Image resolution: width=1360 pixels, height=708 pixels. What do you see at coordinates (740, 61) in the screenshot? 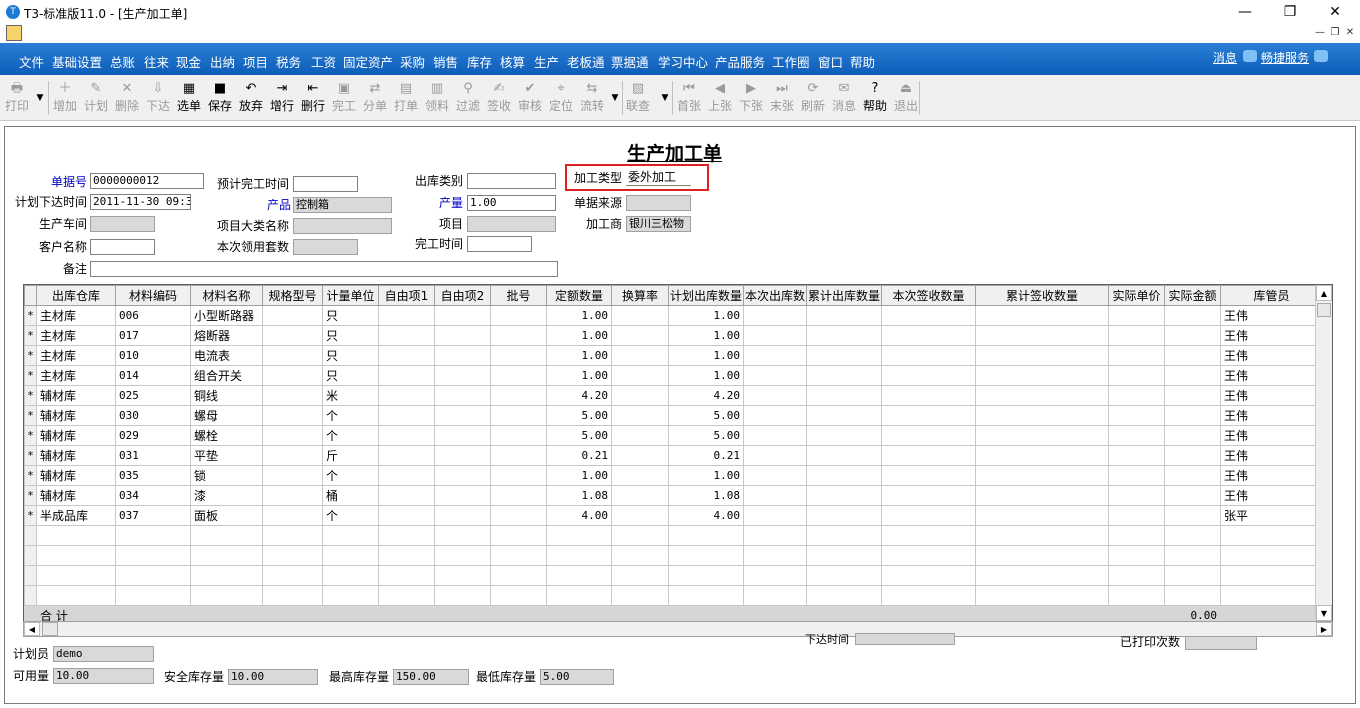
I see `menu-item: 产品服务` at bounding box center [740, 61].